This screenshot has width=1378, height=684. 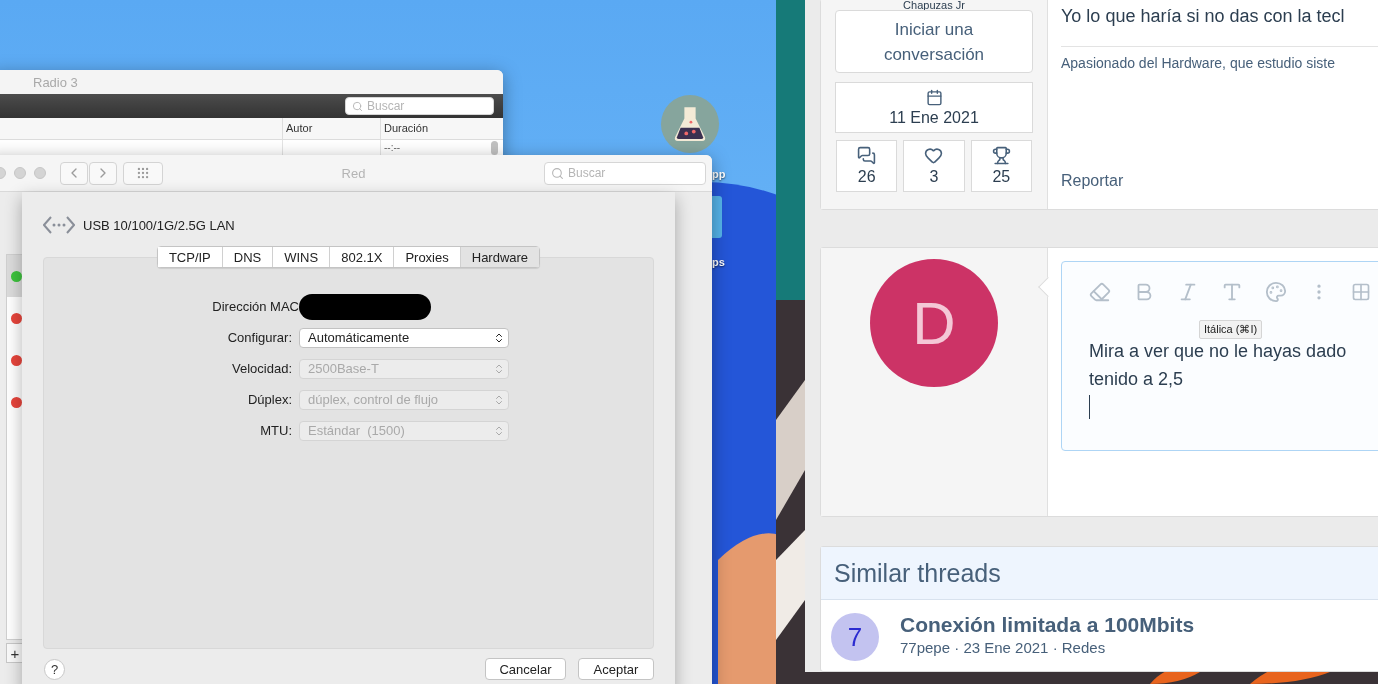 What do you see at coordinates (934, 5) in the screenshot?
I see `author-name: Chapuzas Jr` at bounding box center [934, 5].